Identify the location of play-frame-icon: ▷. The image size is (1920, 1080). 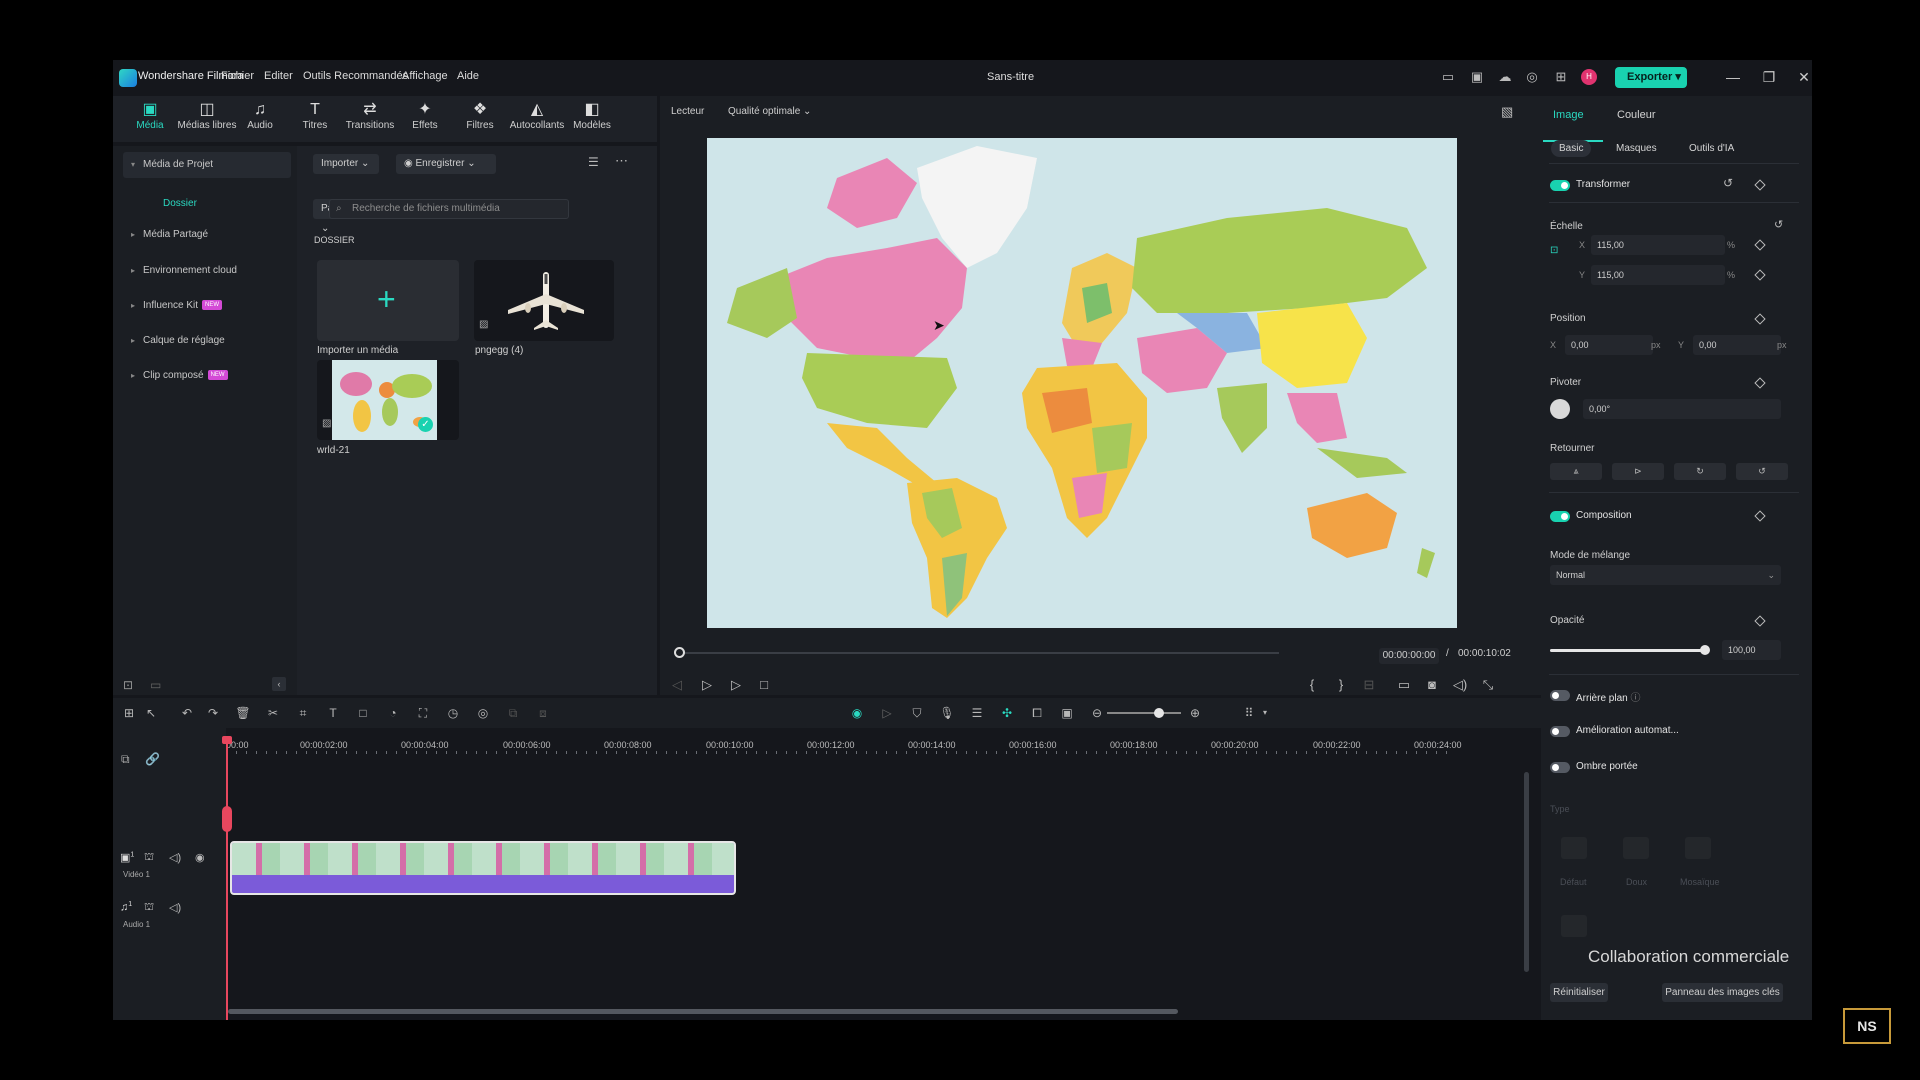
(707, 685).